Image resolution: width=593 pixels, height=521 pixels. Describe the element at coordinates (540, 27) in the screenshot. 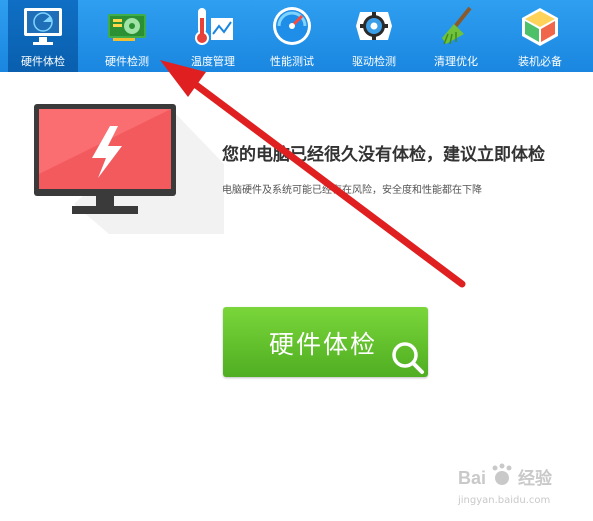

I see `cube-box-icon` at that location.